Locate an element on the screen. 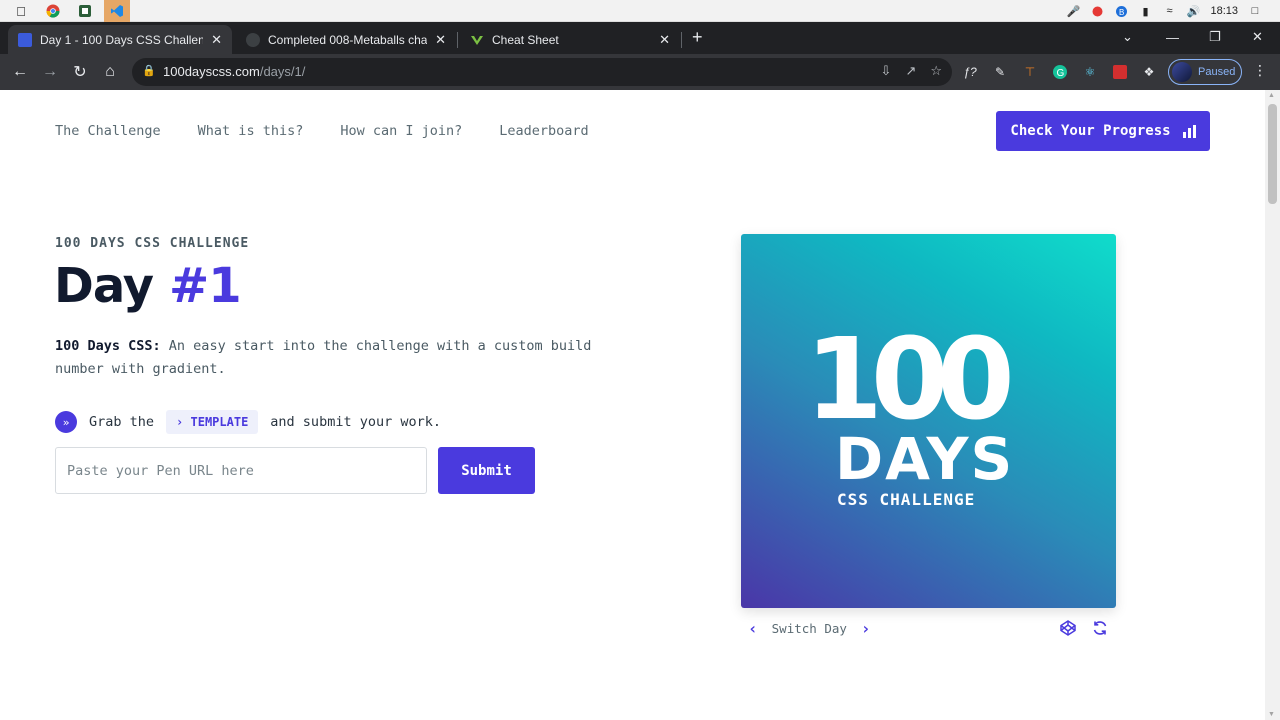  vscode-app-icon is located at coordinates (117, 11).